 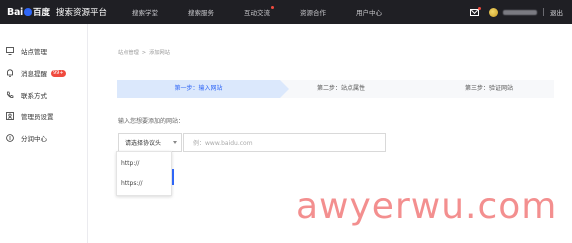 I want to click on step-1-active: 第一步：输入网站, so click(x=203, y=89).